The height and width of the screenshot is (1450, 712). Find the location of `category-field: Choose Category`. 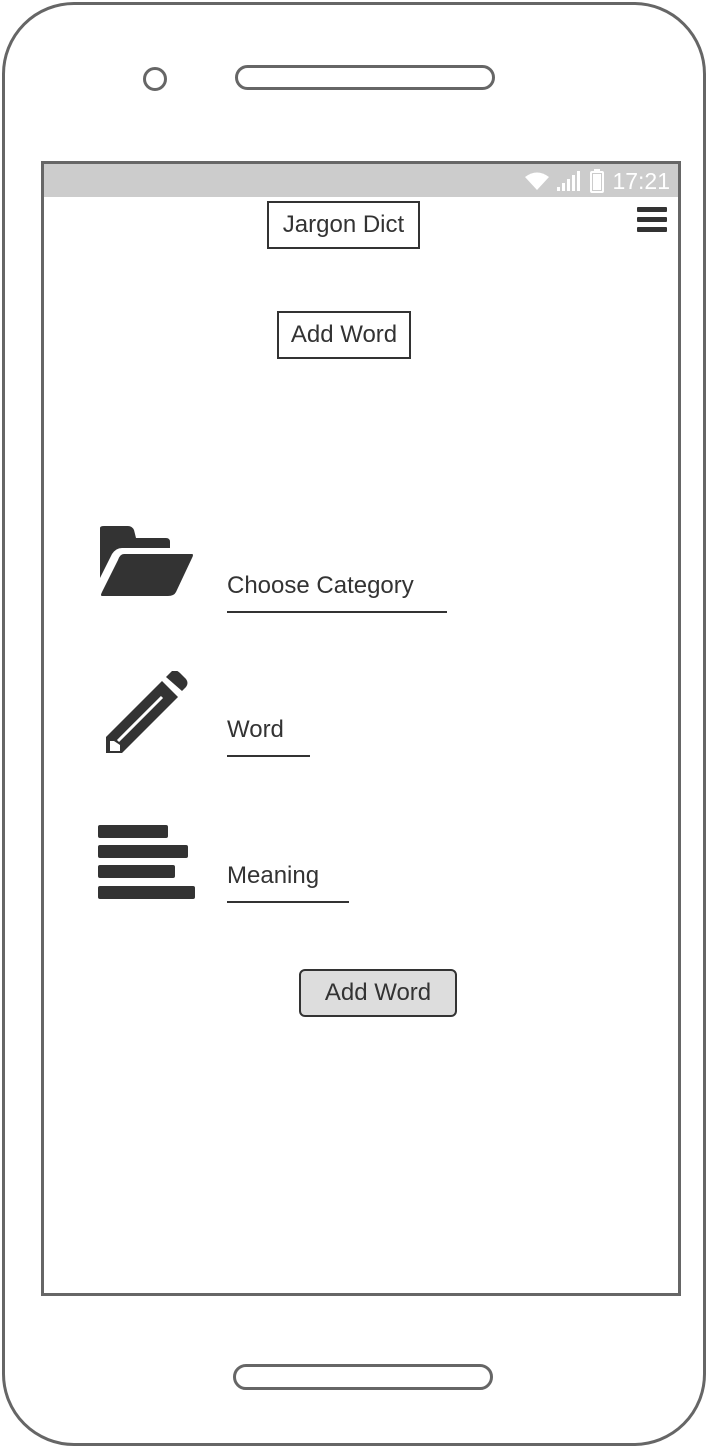

category-field: Choose Category is located at coordinates (337, 592).